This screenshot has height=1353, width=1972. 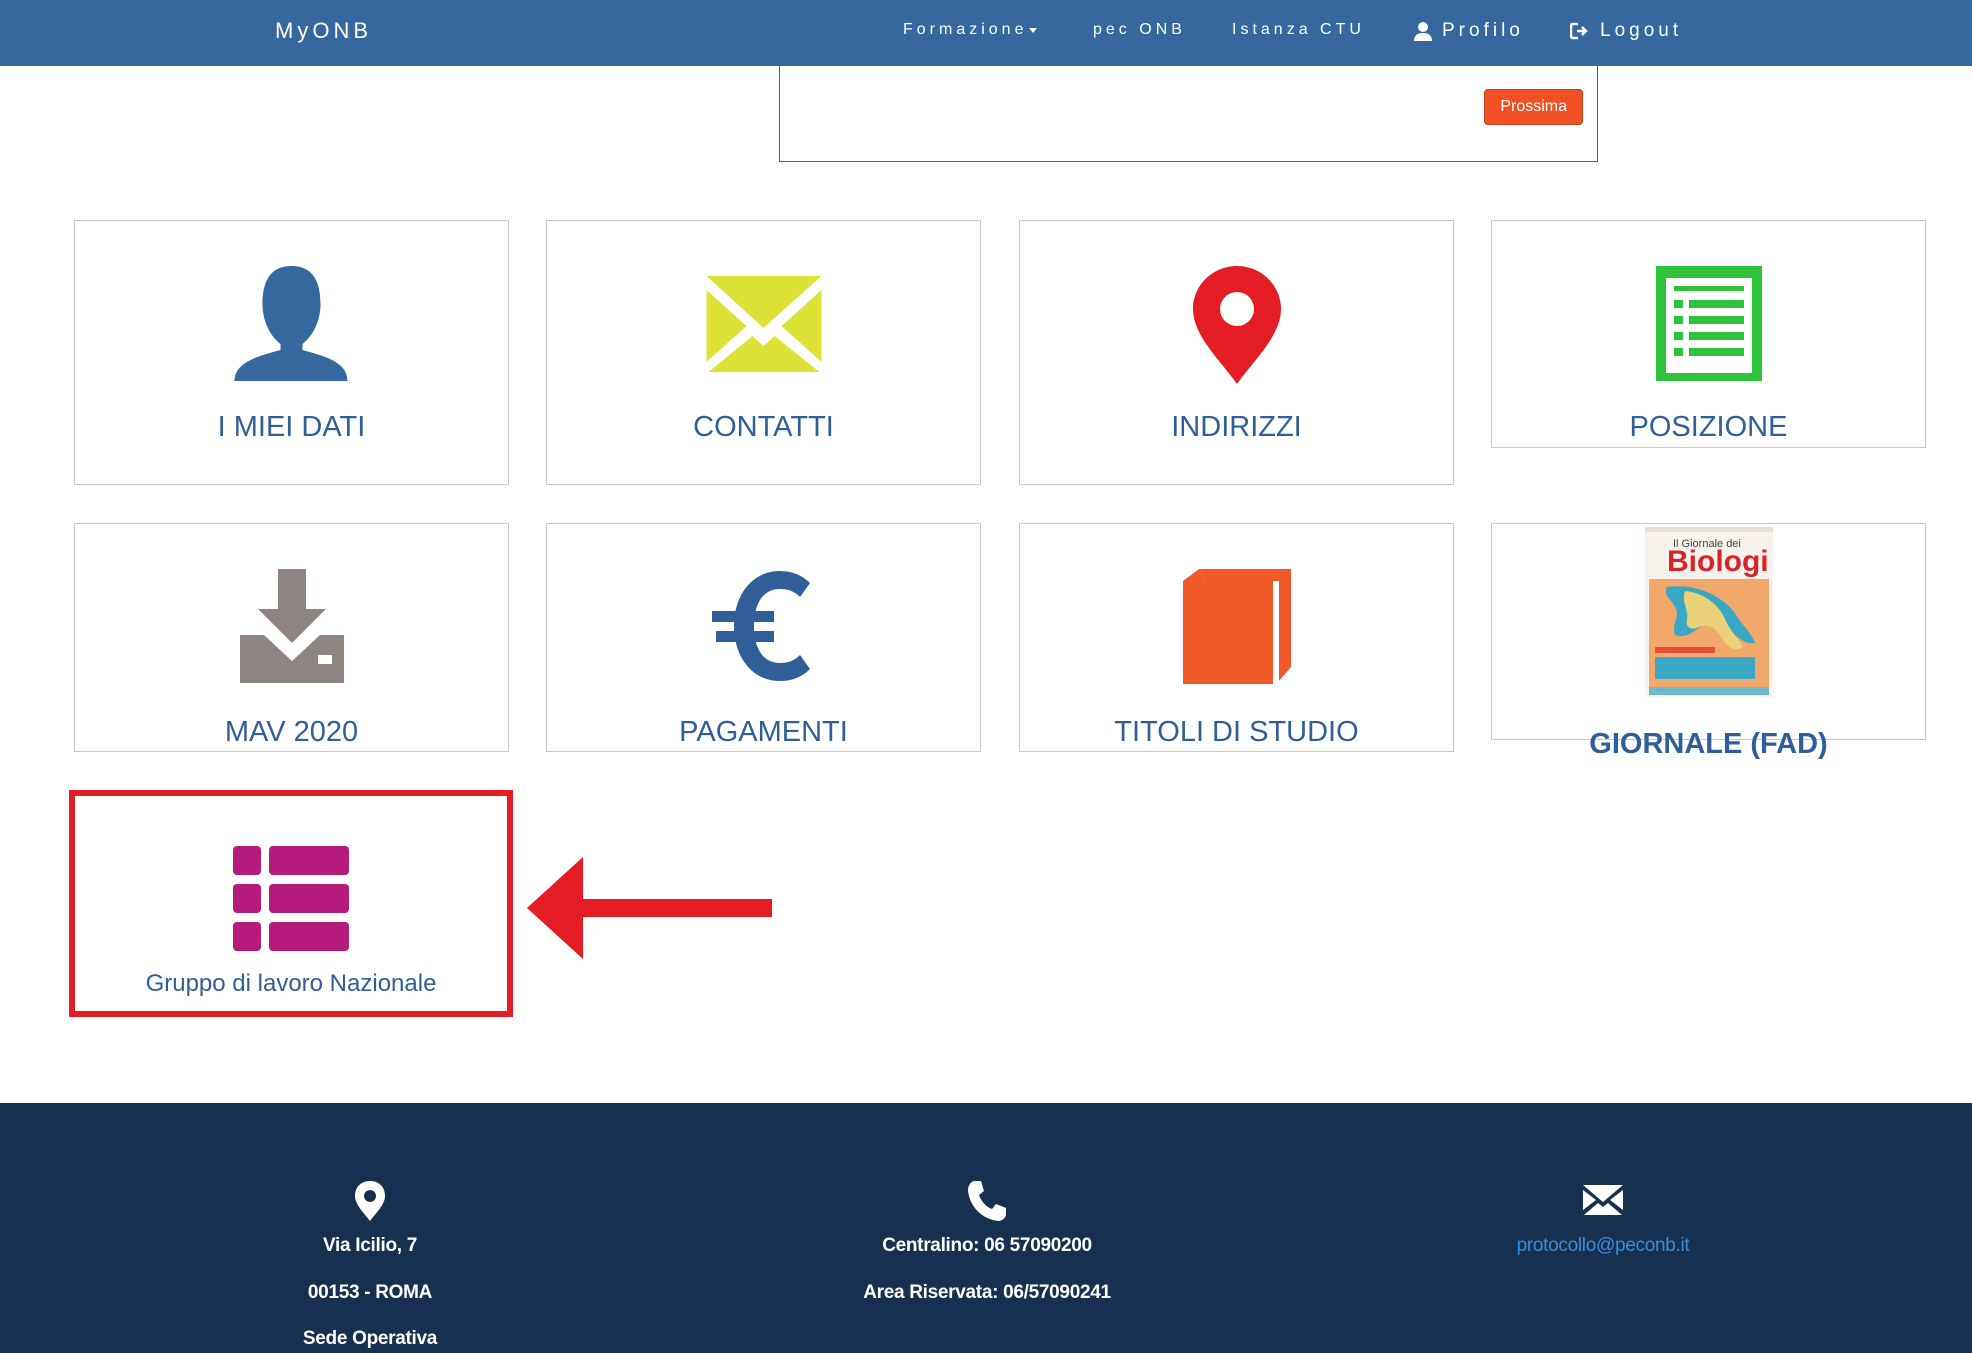 I want to click on caret-down-icon, so click(x=1033, y=30).